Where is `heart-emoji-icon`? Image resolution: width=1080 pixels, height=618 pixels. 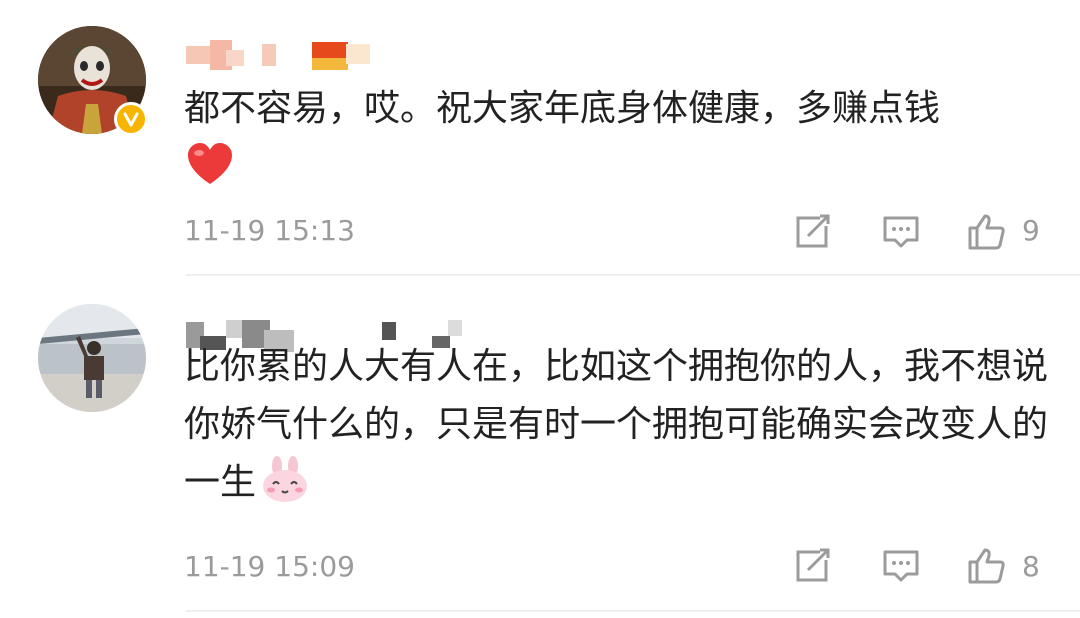
heart-emoji-icon is located at coordinates (210, 166).